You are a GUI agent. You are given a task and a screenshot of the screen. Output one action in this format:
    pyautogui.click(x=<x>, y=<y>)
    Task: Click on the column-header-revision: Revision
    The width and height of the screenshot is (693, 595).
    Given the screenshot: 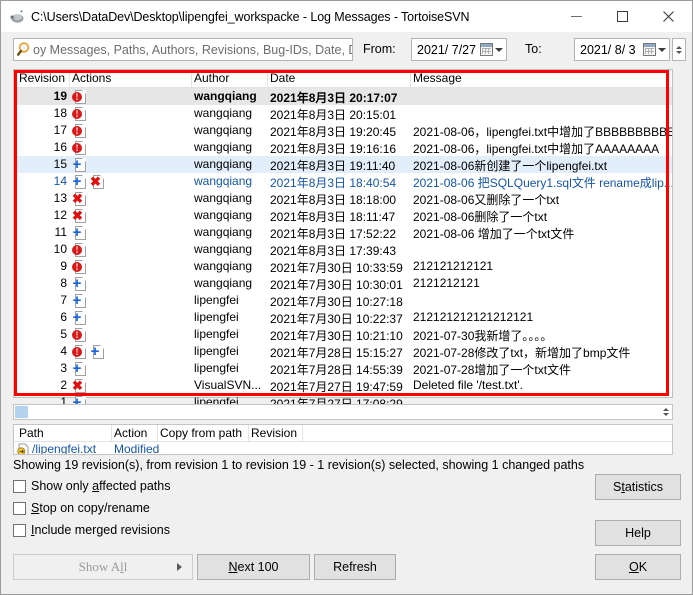 What is the action you would take?
    pyautogui.click(x=42, y=78)
    